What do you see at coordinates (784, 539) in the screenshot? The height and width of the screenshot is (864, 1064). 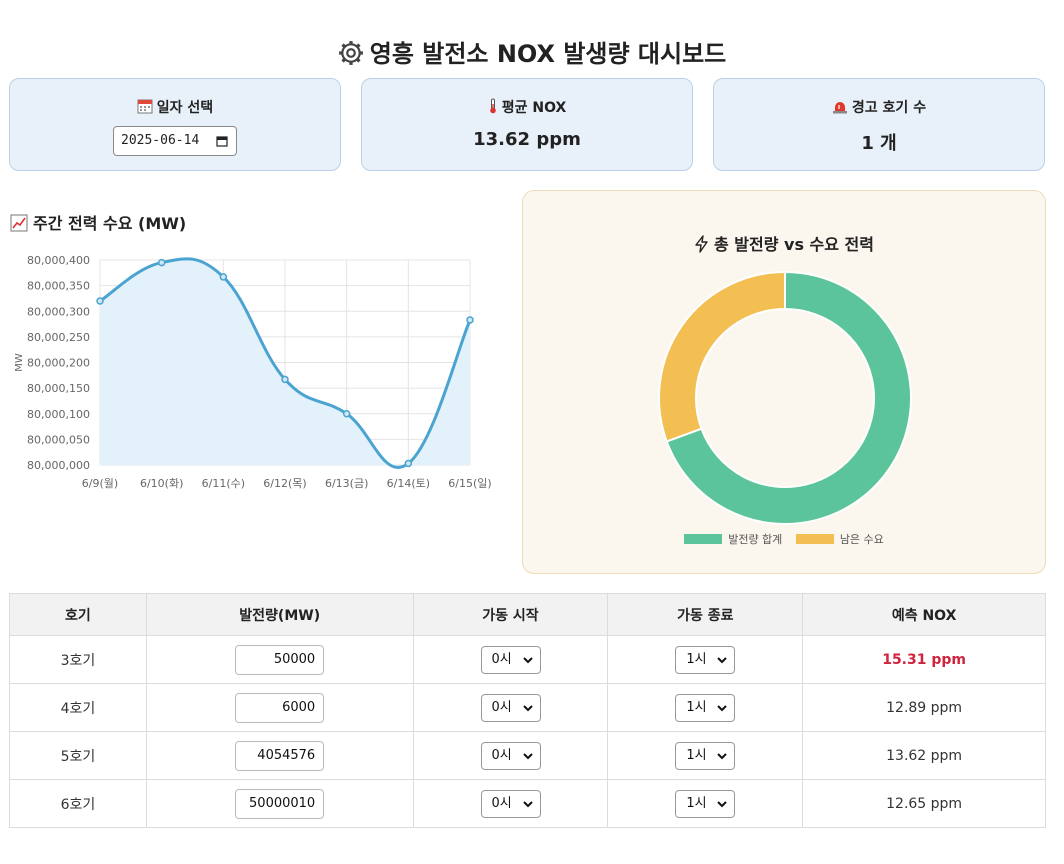 I see `donut-legend: 발전량 합계 남은 수요` at bounding box center [784, 539].